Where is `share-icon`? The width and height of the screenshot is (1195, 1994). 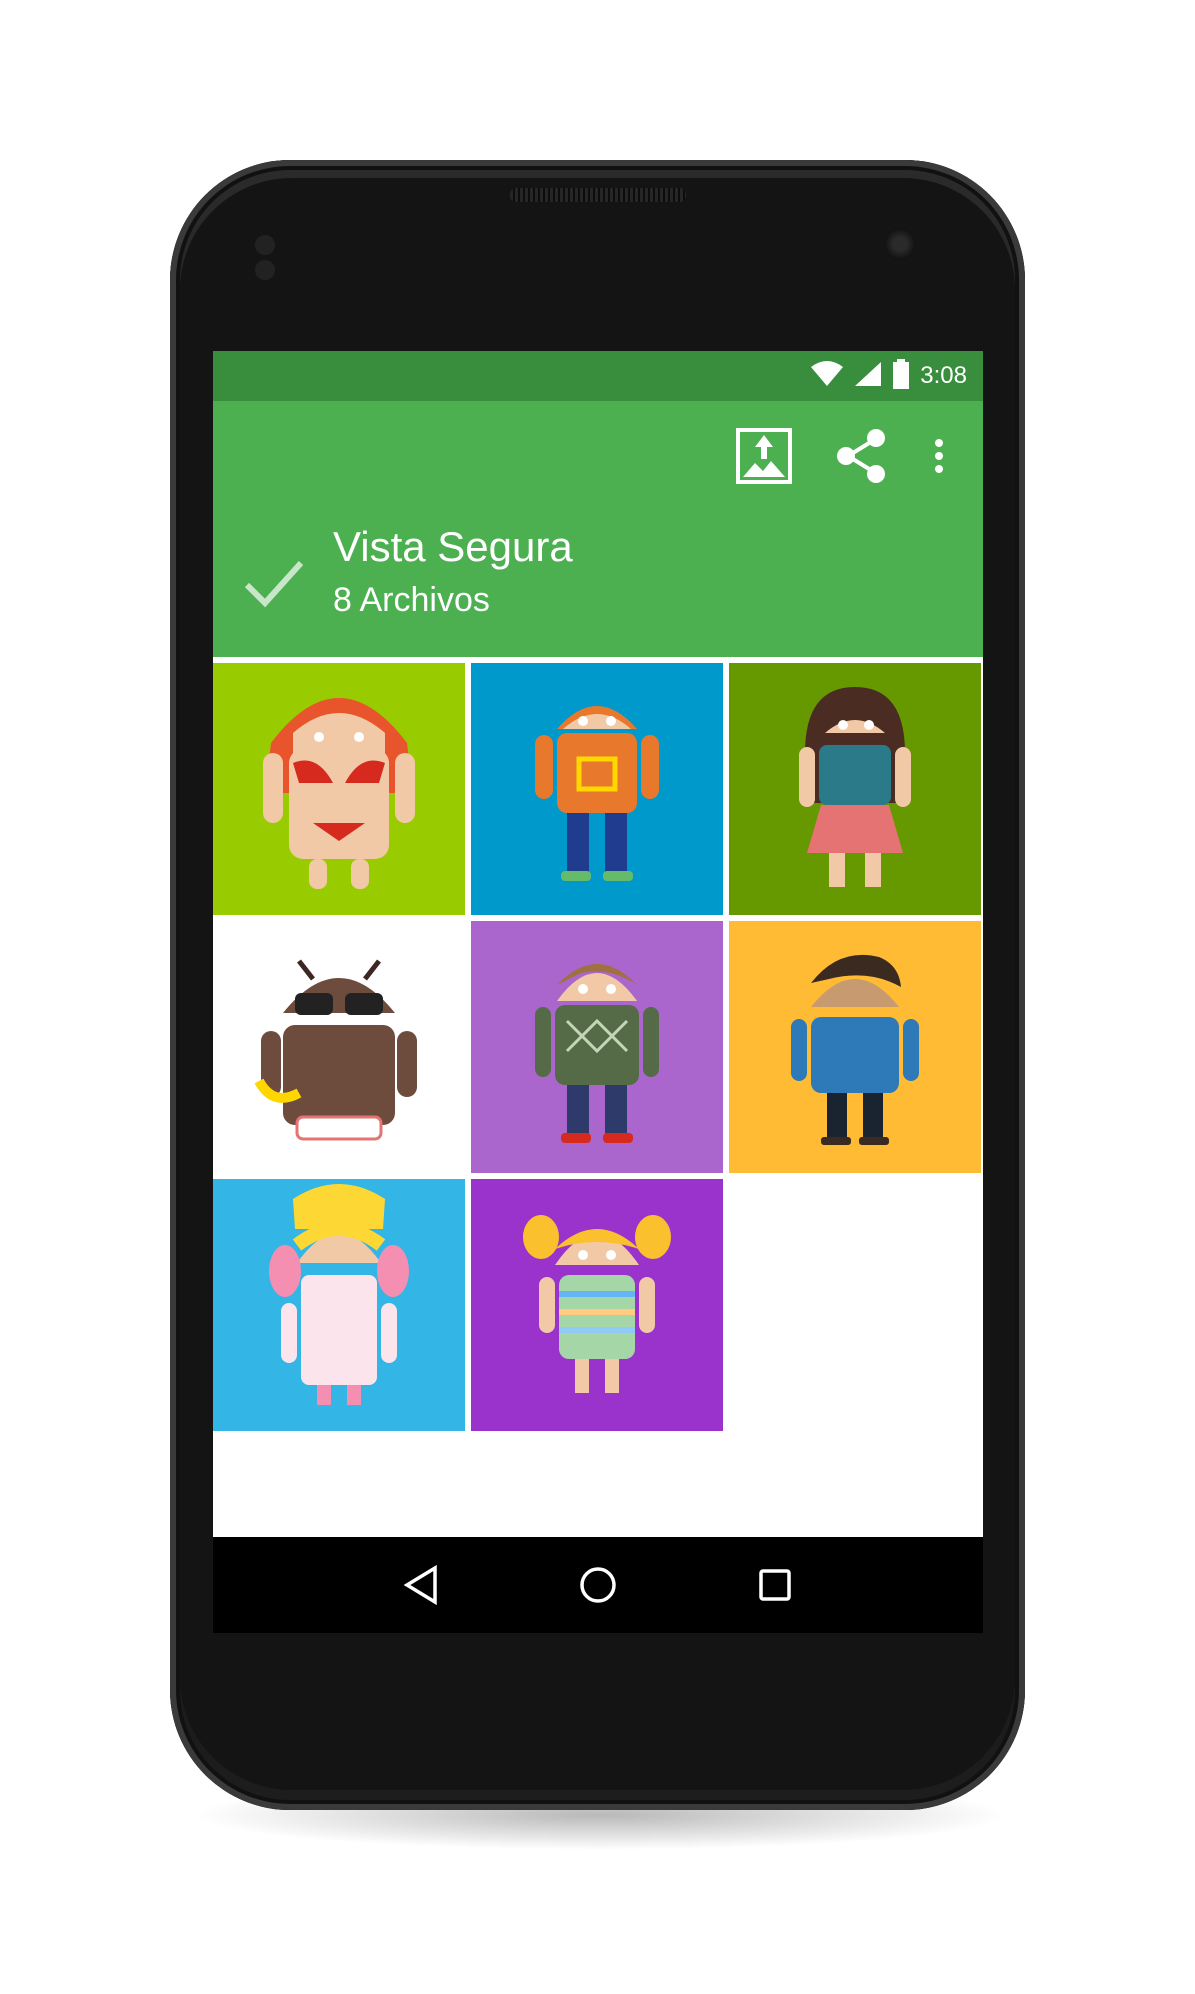 share-icon is located at coordinates (861, 456).